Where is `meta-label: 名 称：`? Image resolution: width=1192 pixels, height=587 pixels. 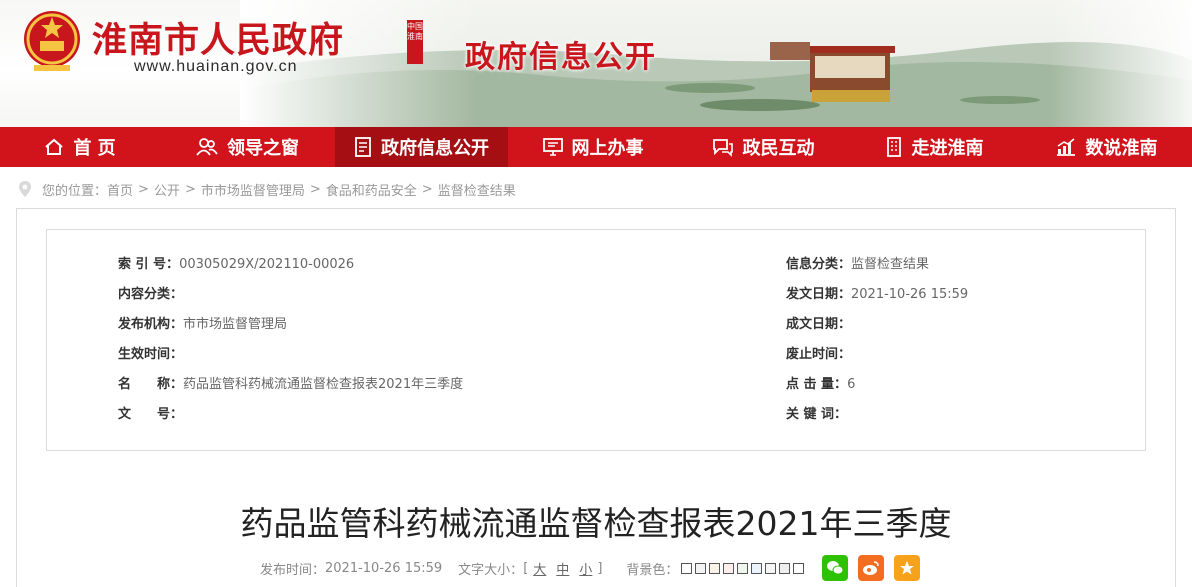
meta-label: 名 称： is located at coordinates (151, 384).